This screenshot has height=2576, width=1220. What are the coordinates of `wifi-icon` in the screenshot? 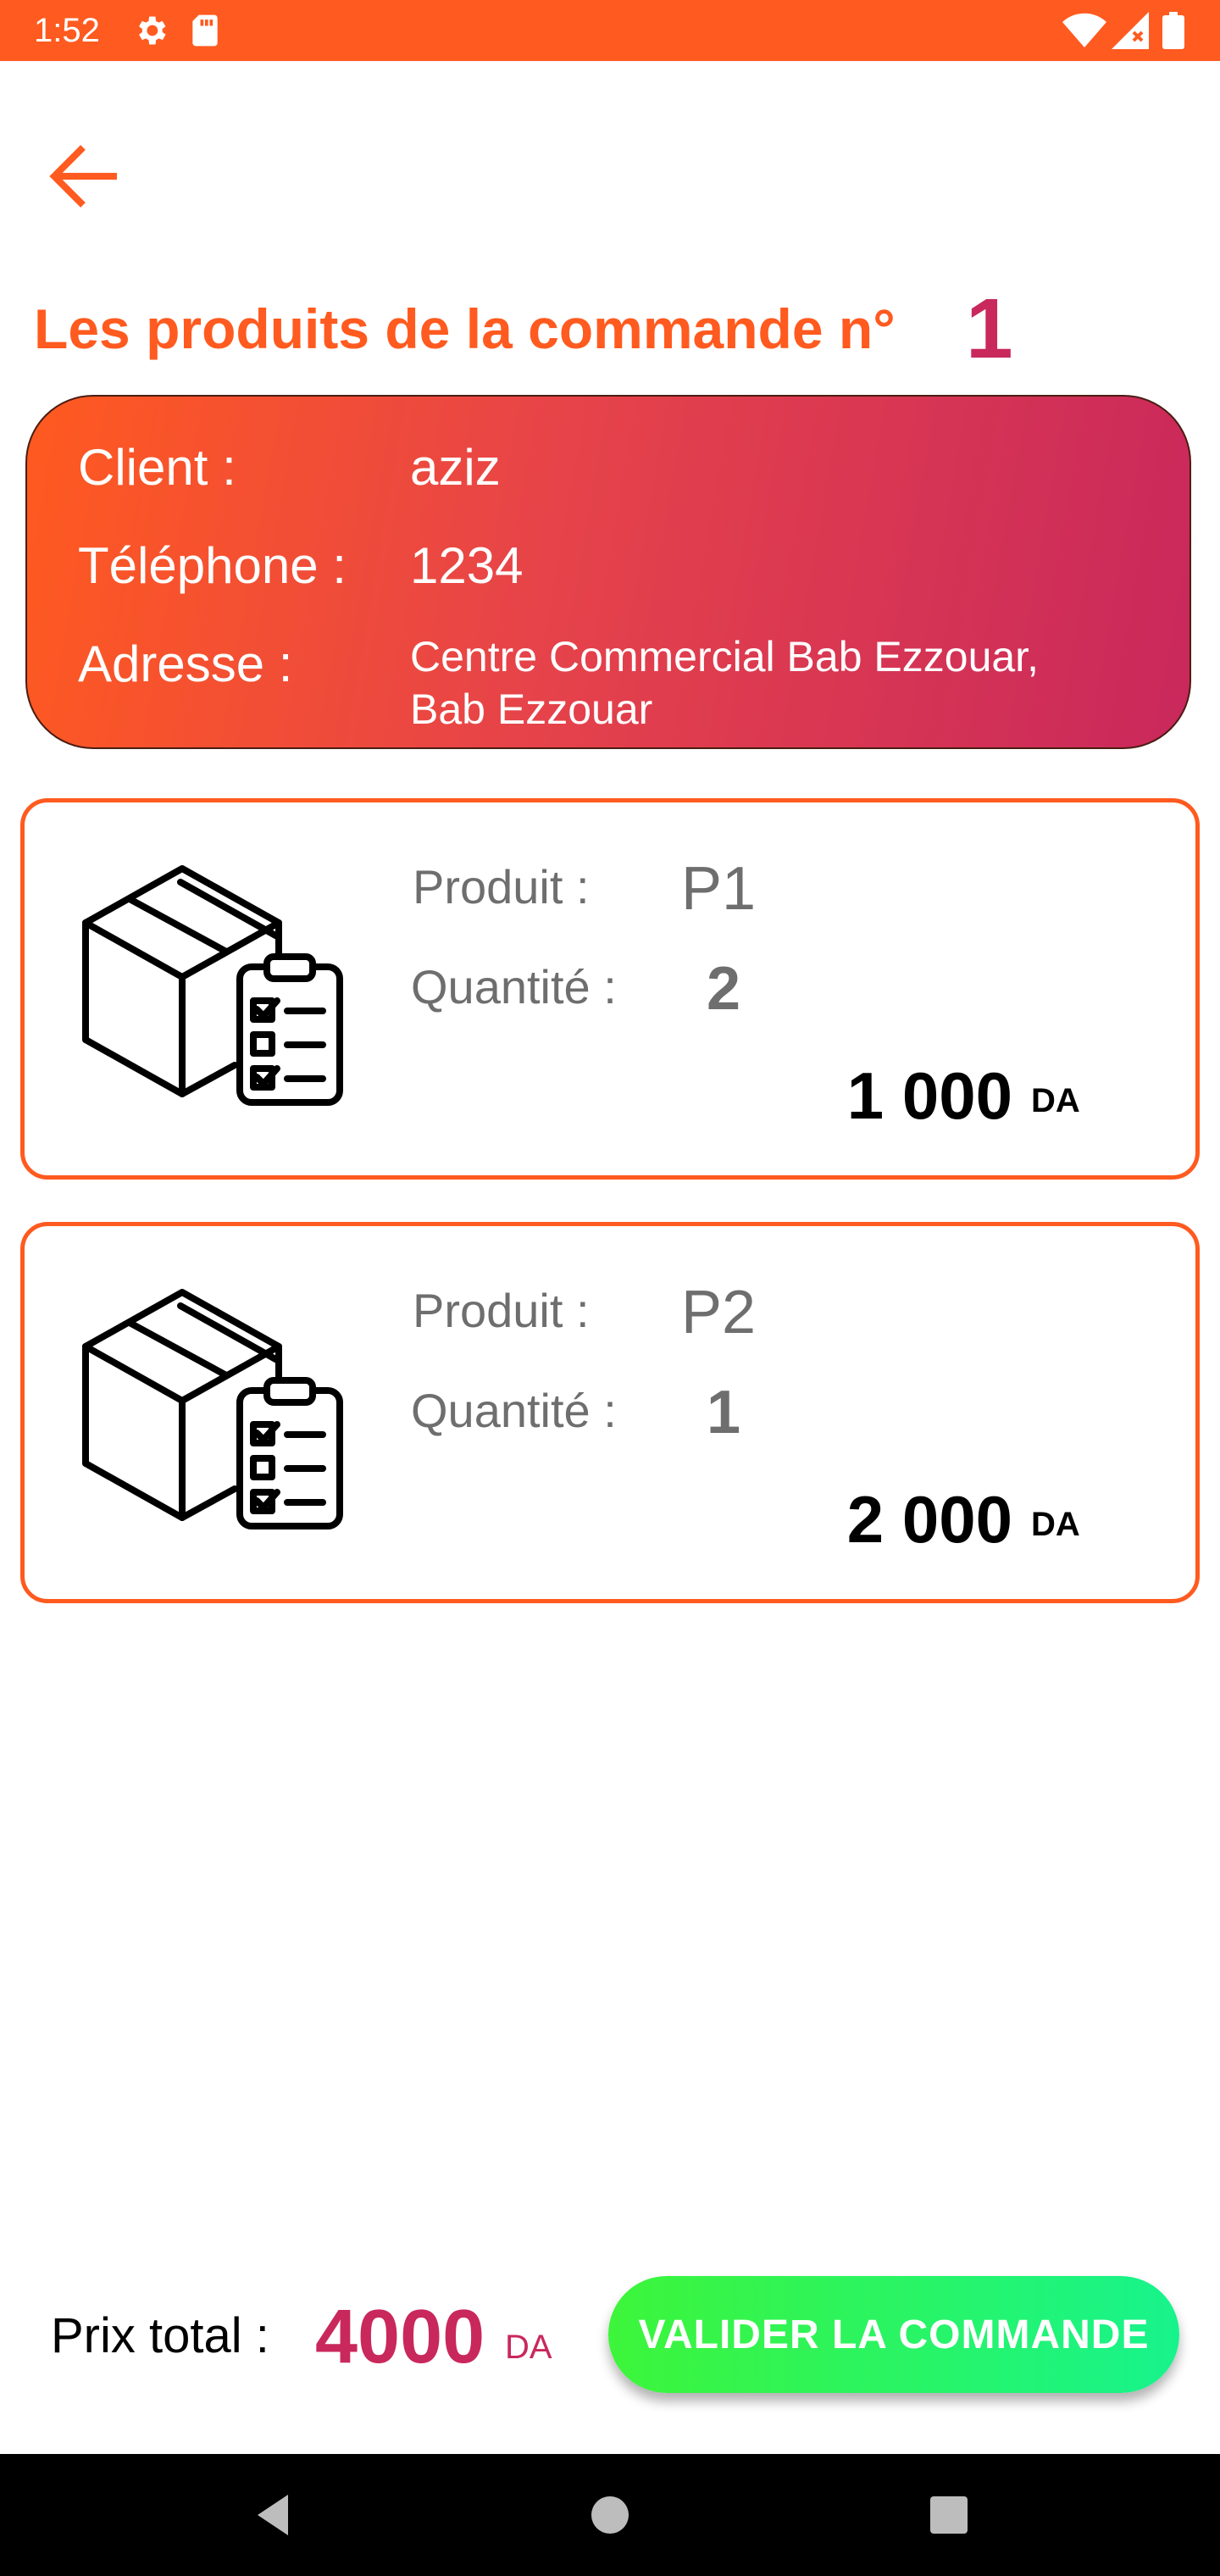 It's located at (1084, 32).